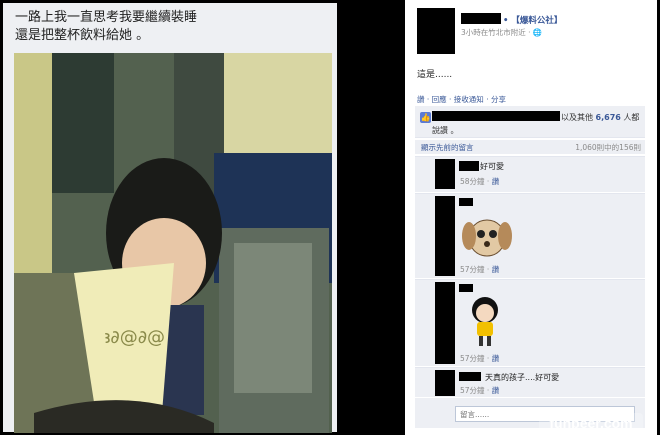 The height and width of the screenshot is (435, 660). Describe the element at coordinates (608, 117) in the screenshot. I see `likes-count: 6,676` at that location.